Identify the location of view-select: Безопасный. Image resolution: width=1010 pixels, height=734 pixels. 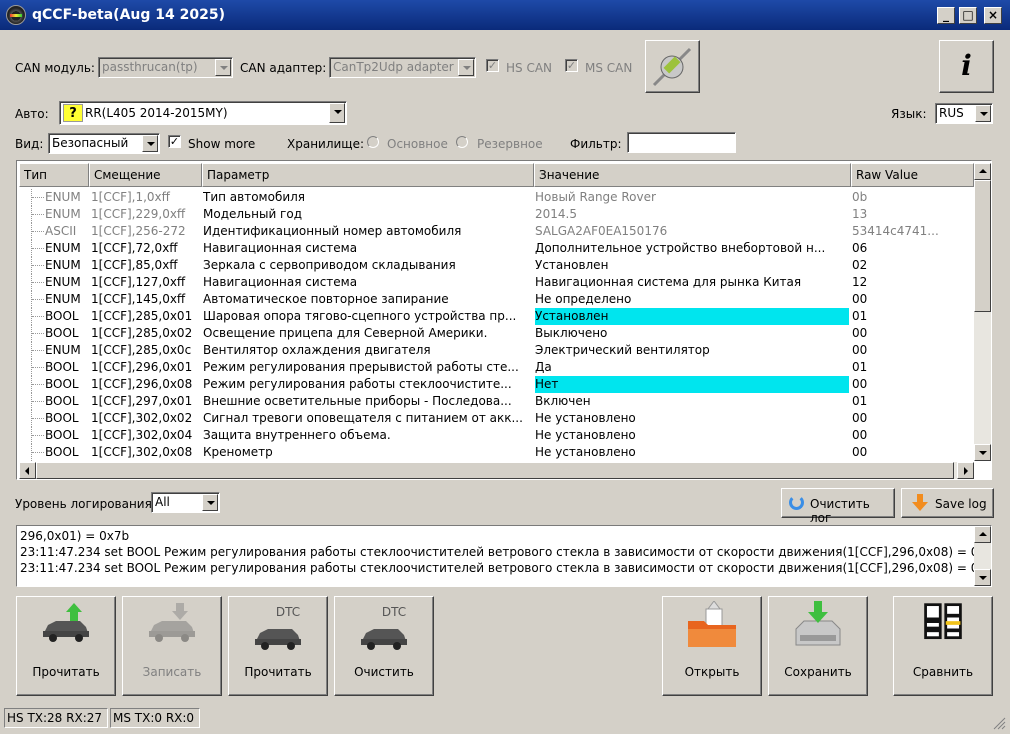
(104, 143).